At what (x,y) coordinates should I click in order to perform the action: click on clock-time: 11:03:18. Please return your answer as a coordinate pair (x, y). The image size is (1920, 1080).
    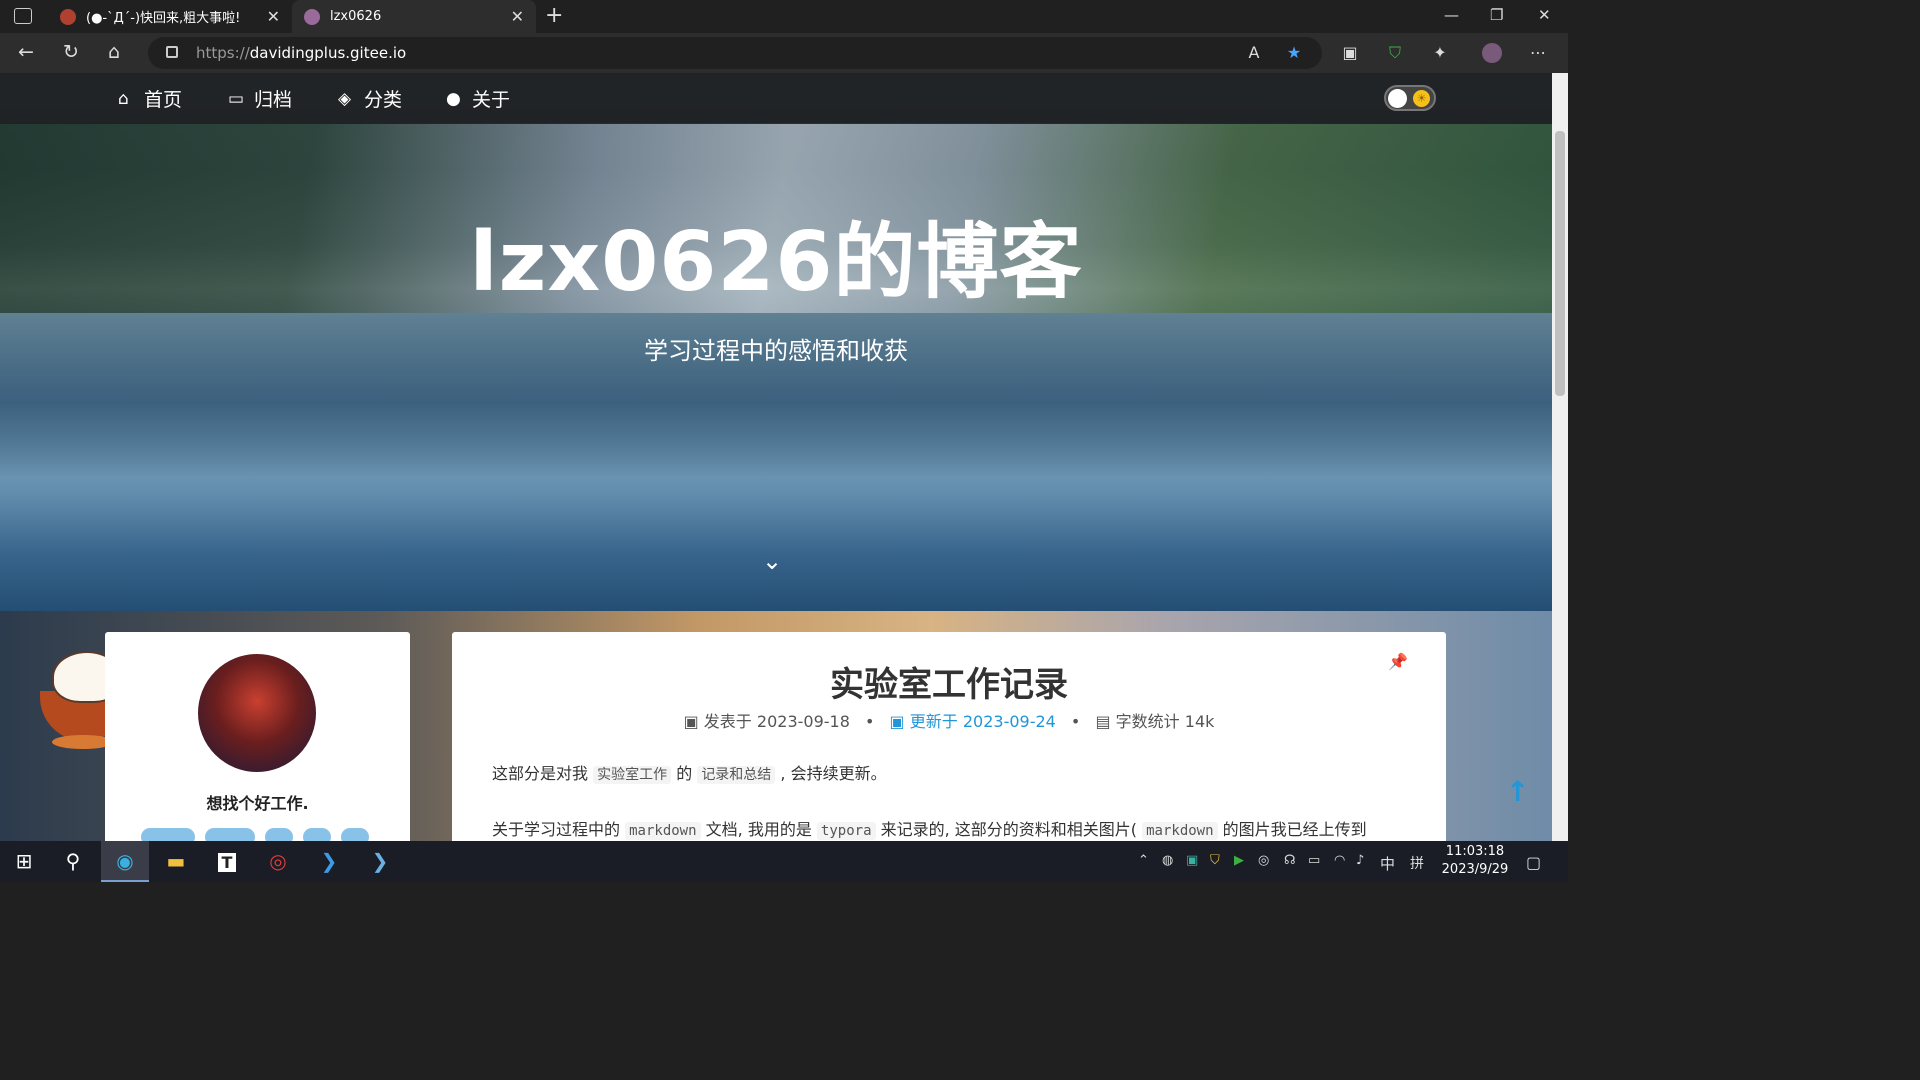
    Looking at the image, I should click on (1475, 851).